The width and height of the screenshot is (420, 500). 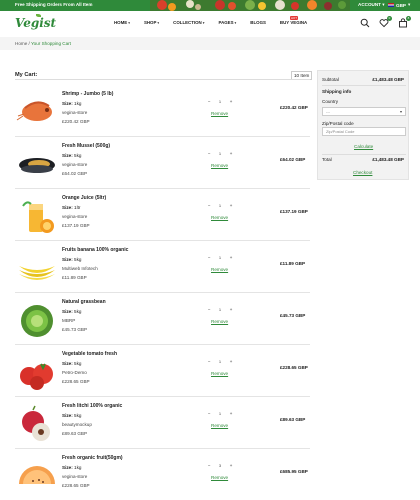 I want to click on product-name: Vegetable tomato fresh, so click(x=89, y=354).